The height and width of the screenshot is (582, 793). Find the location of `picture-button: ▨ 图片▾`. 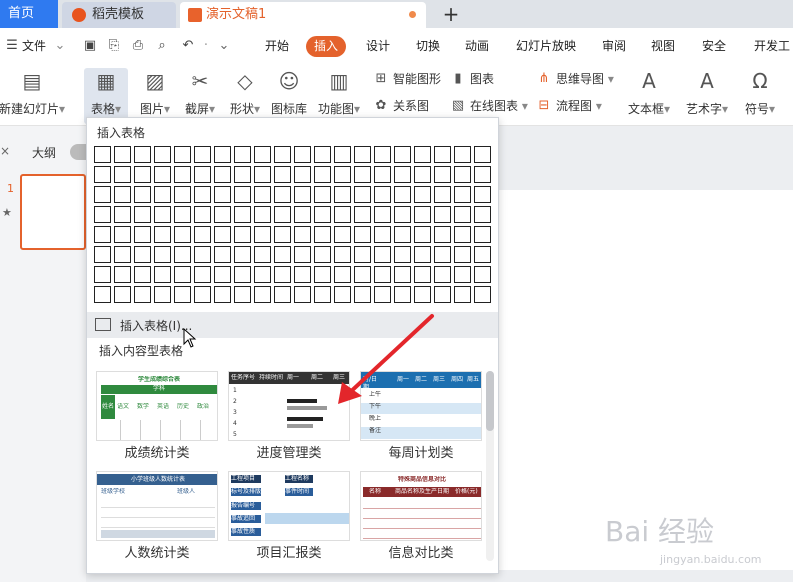

picture-button: ▨ 图片▾ is located at coordinates (155, 96).